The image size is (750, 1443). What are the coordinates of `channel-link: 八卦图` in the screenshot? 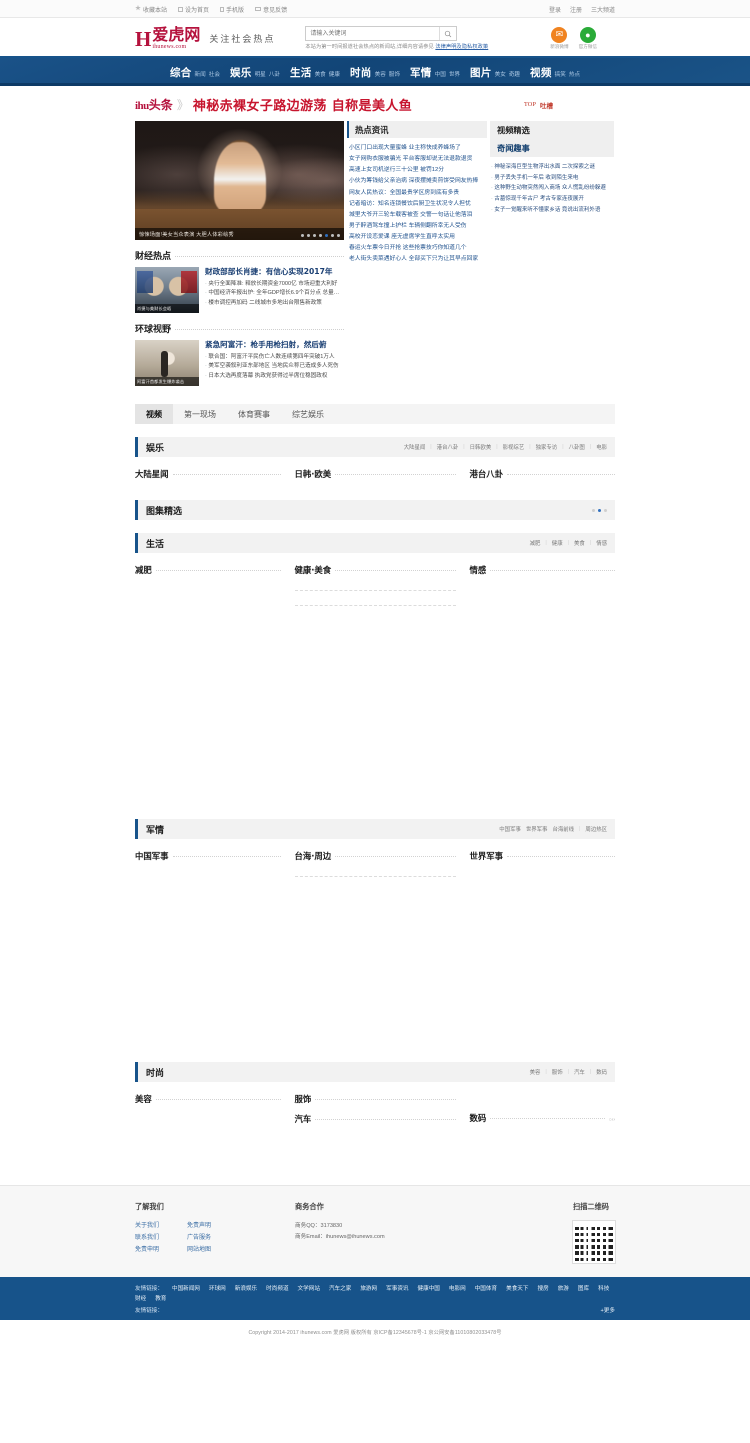 It's located at (577, 447).